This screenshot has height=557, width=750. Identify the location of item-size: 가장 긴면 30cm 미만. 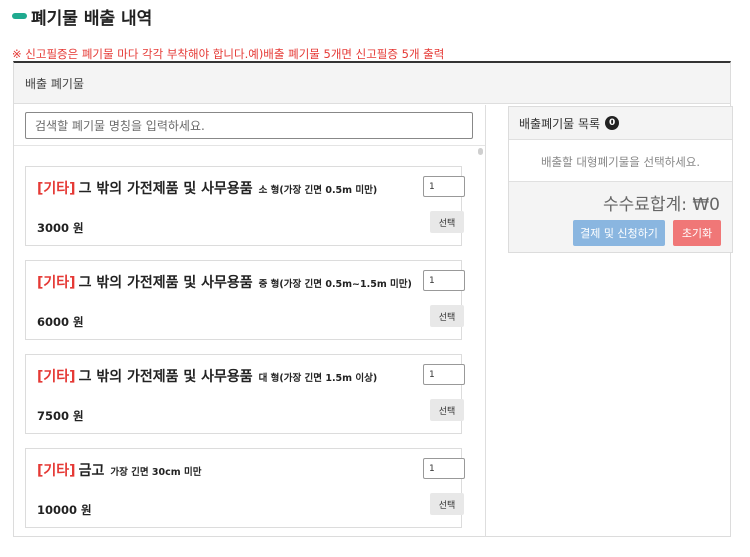
(156, 472).